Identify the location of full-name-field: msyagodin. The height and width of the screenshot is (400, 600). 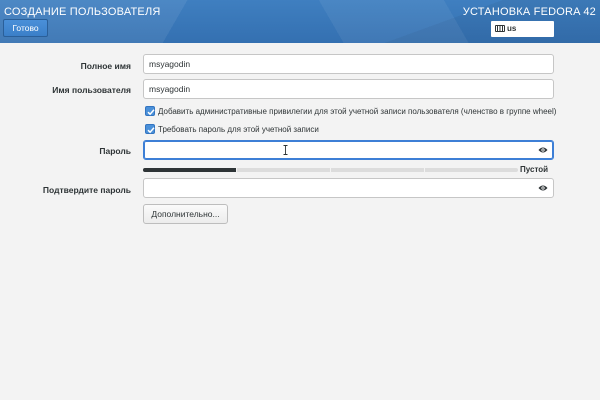
(348, 64).